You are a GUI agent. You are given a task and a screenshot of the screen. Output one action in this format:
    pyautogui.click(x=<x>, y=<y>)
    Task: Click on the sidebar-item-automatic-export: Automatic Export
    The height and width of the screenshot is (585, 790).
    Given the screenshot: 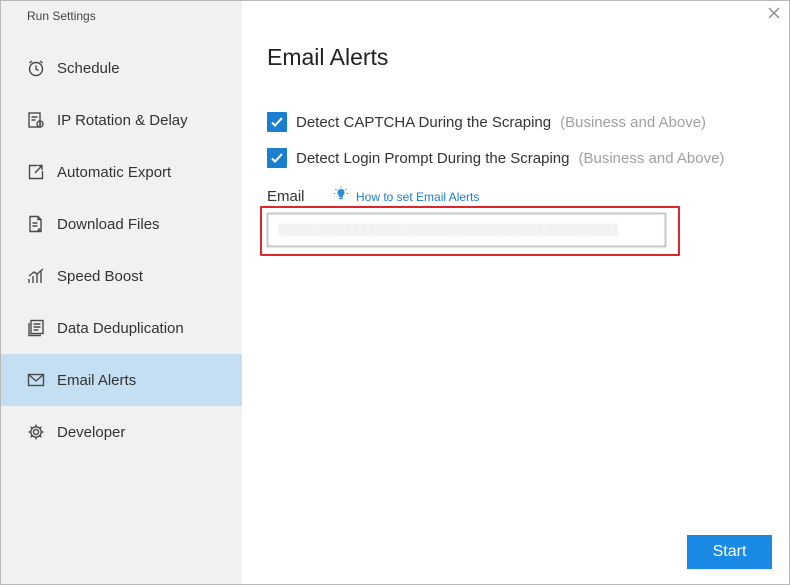 What is the action you would take?
    pyautogui.click(x=121, y=172)
    